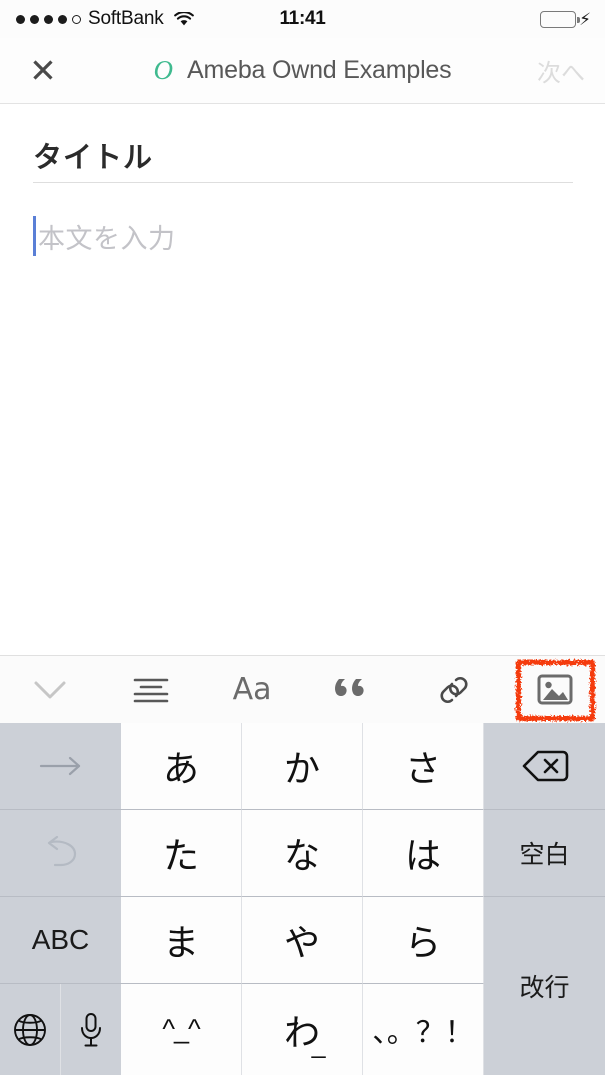 The height and width of the screenshot is (1075, 605). I want to click on key-ra-row: ら, so click(423, 940).